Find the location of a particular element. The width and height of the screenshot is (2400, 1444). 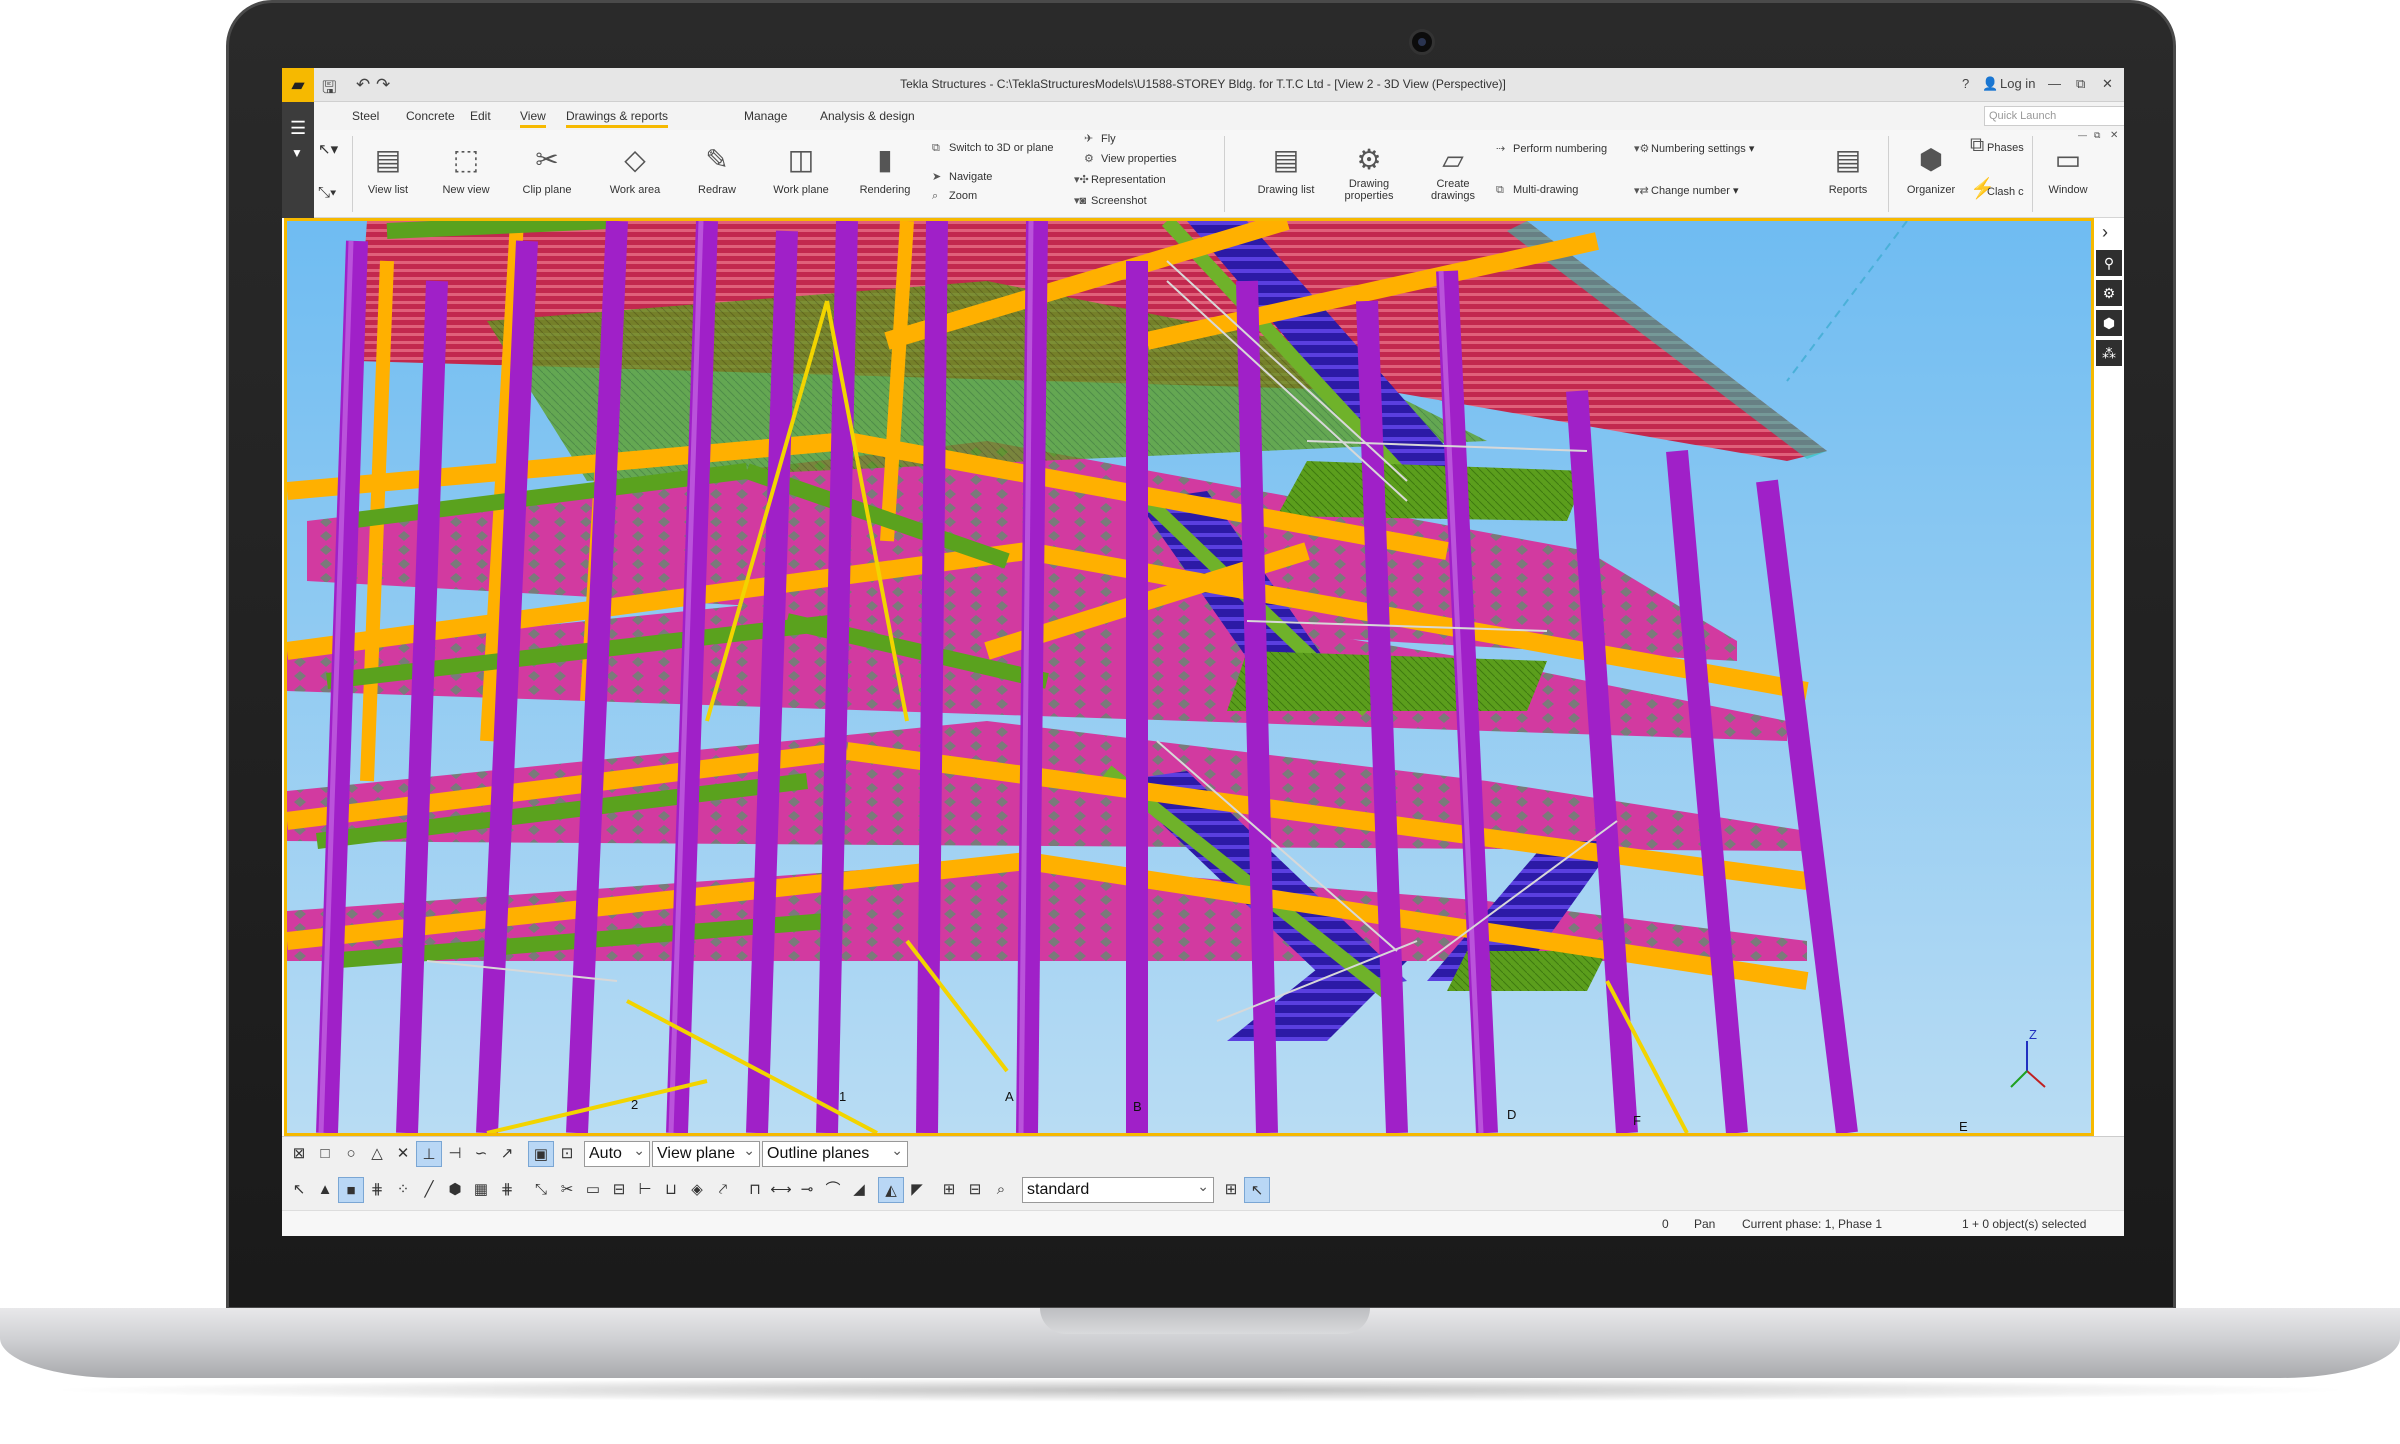

snap-depth-select: Auto is located at coordinates (617, 1153).